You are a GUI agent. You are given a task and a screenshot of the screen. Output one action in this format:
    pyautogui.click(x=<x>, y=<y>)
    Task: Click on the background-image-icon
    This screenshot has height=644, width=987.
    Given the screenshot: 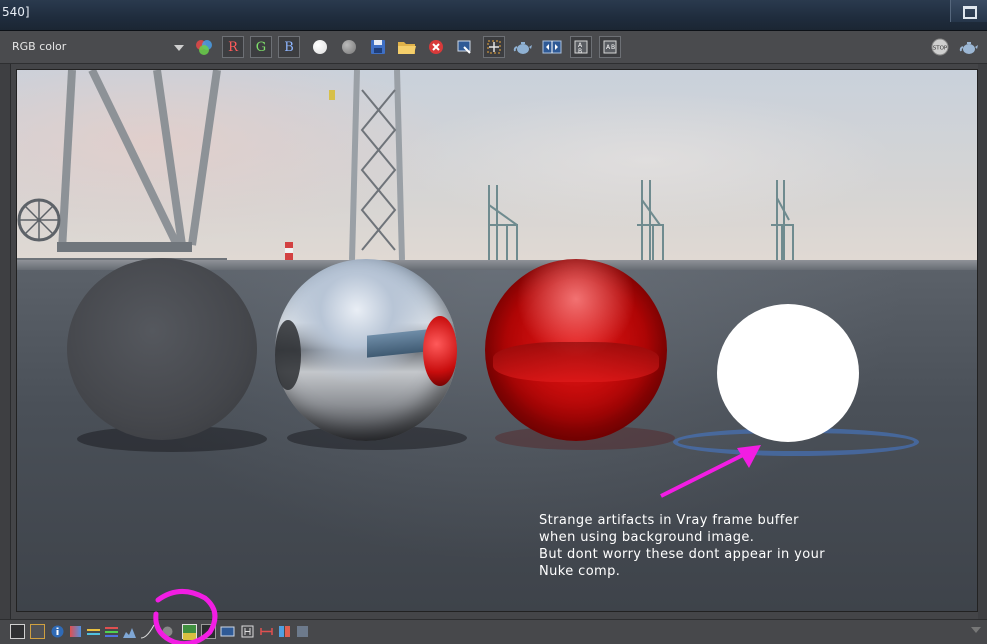 What is the action you would take?
    pyautogui.click(x=189, y=632)
    